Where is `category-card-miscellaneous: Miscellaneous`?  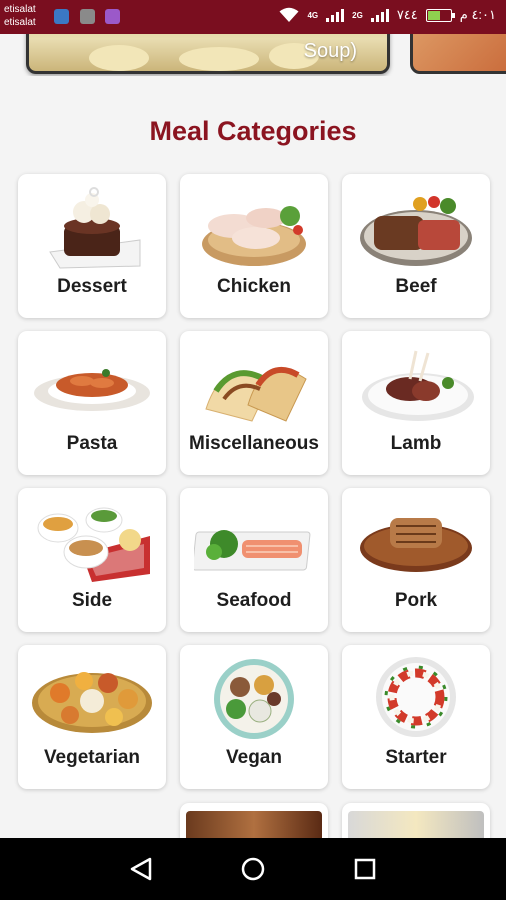
category-card-miscellaneous: Miscellaneous is located at coordinates (254, 403).